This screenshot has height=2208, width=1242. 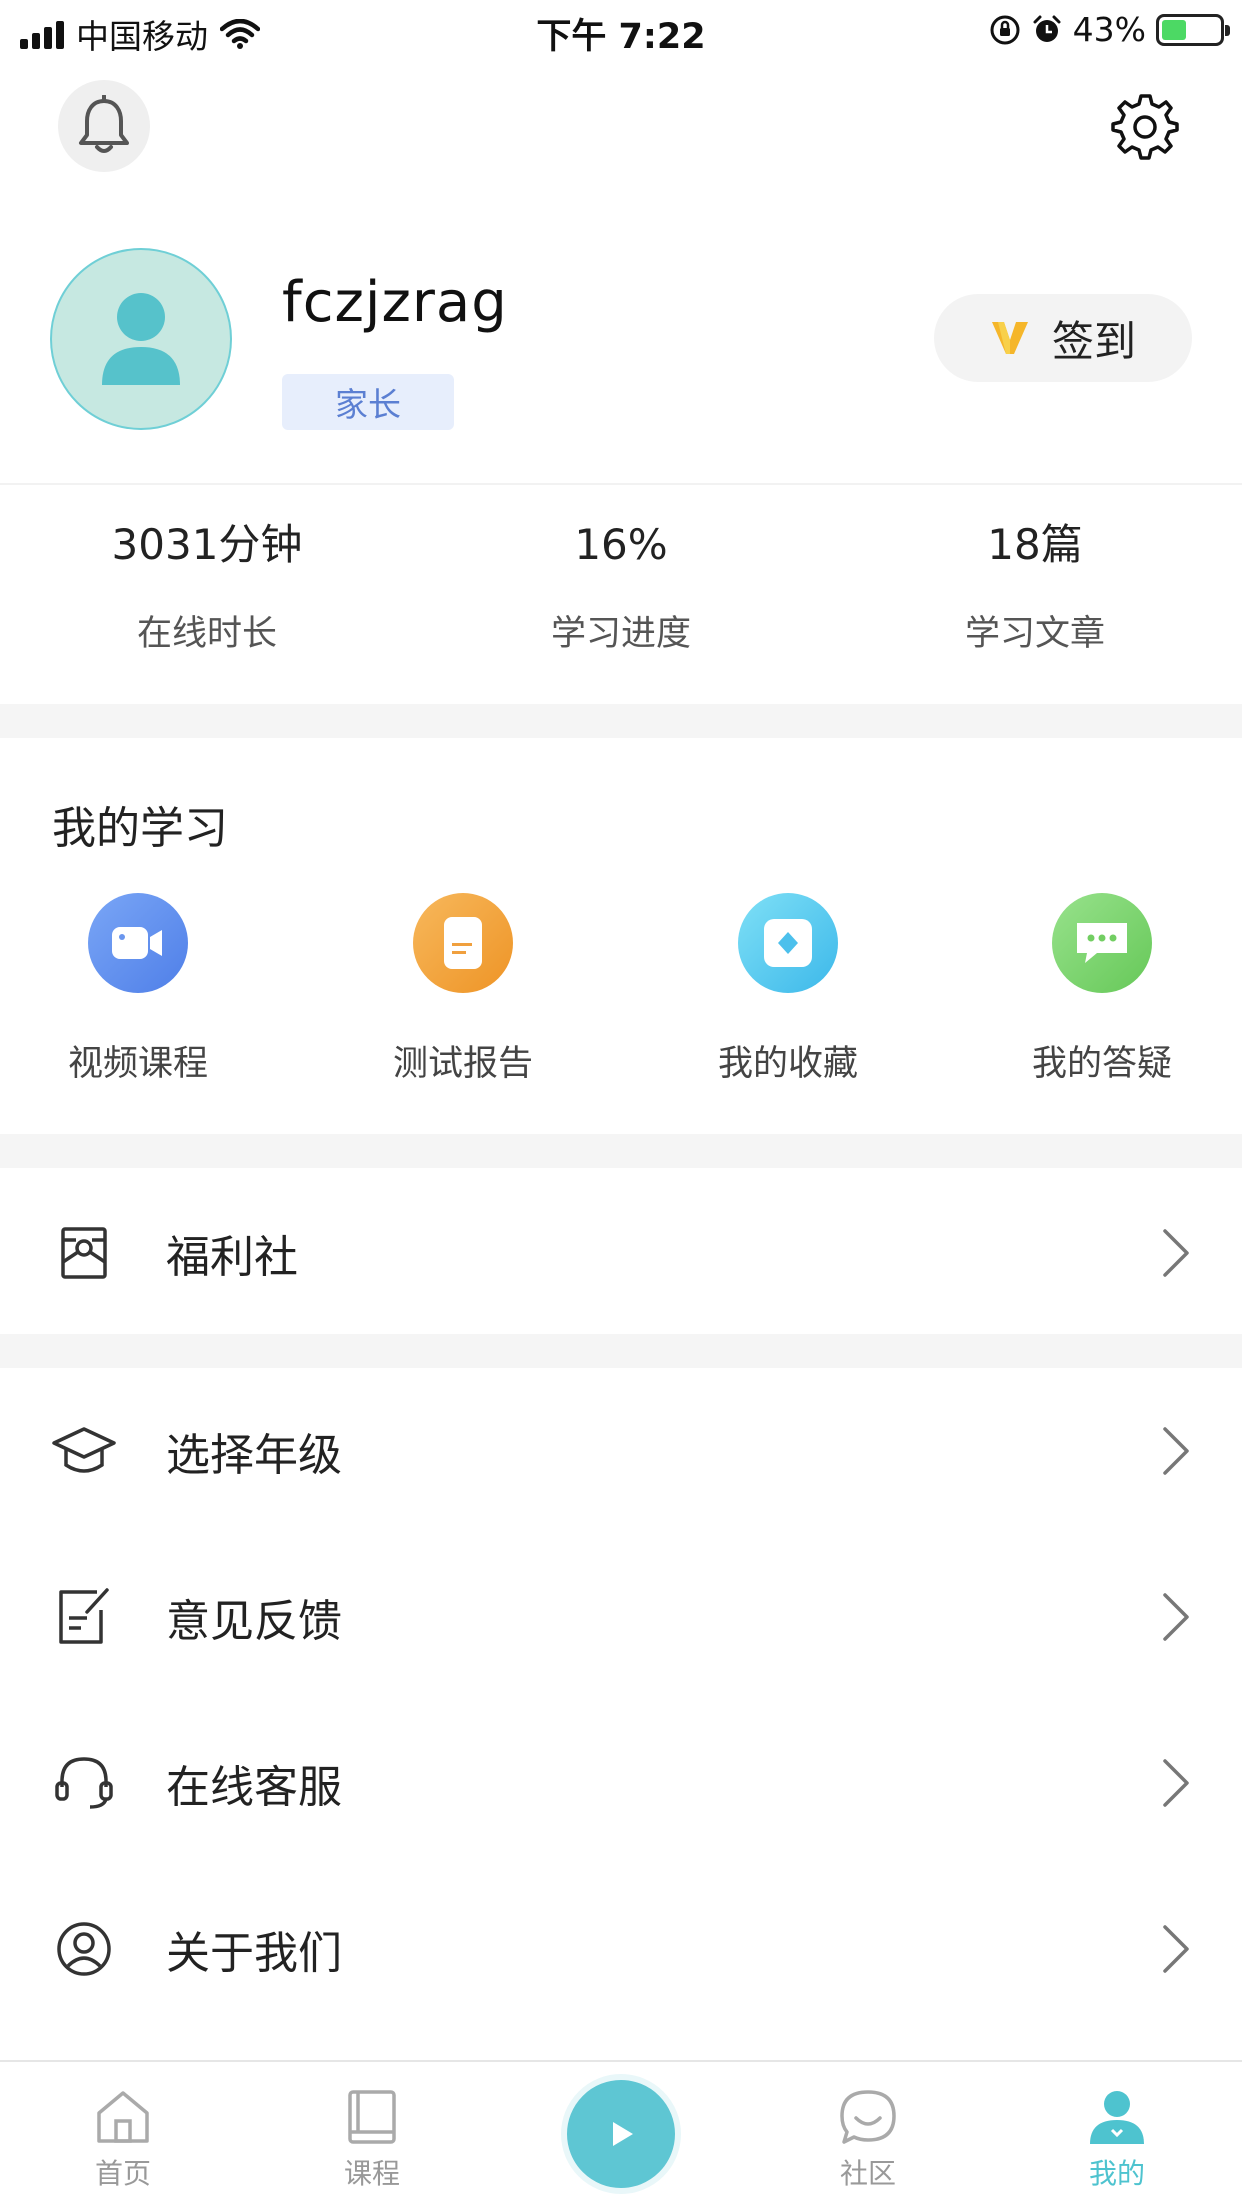 I want to click on battery-charging-icon, so click(x=1193, y=29).